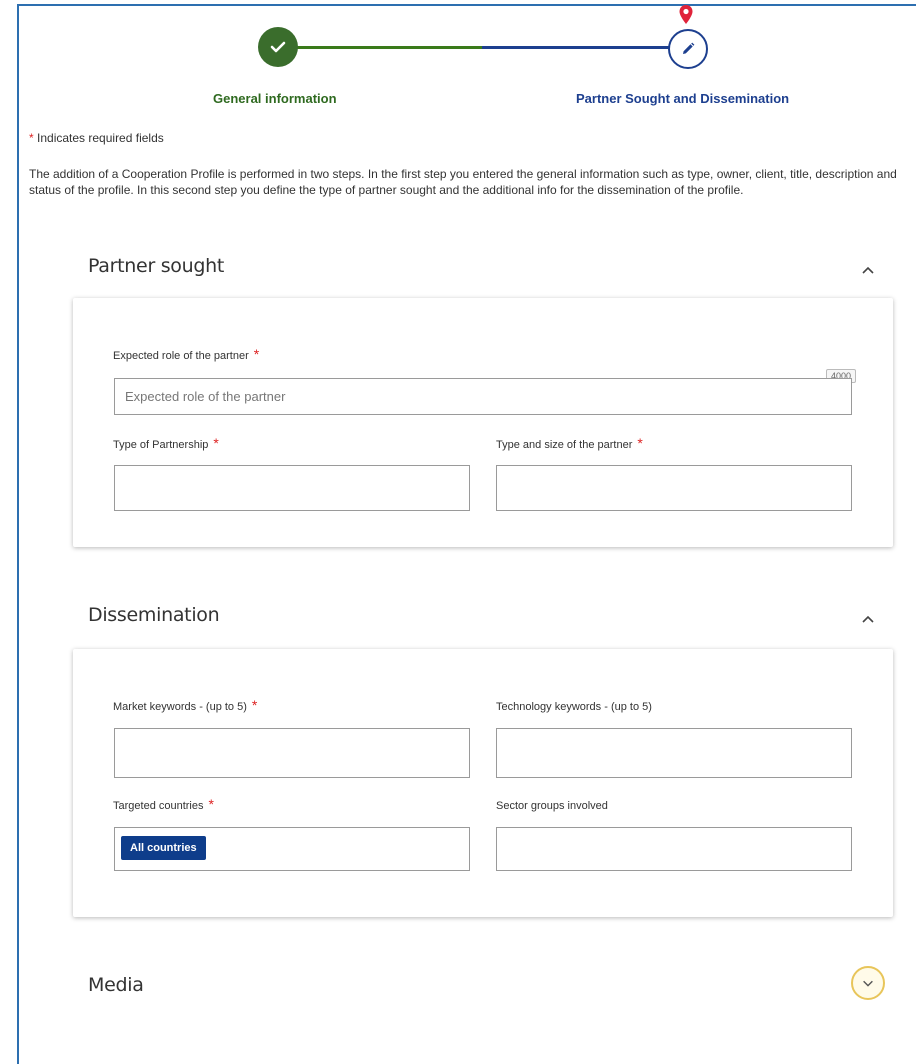 The height and width of the screenshot is (1064, 917). What do you see at coordinates (674, 849) in the screenshot?
I see `sector-groups-field` at bounding box center [674, 849].